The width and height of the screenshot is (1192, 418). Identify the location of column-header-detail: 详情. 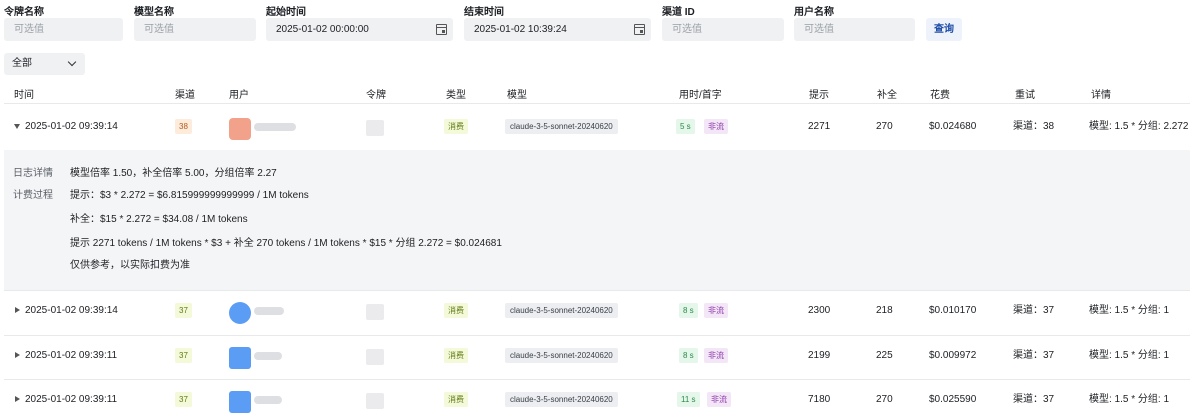
(1101, 95).